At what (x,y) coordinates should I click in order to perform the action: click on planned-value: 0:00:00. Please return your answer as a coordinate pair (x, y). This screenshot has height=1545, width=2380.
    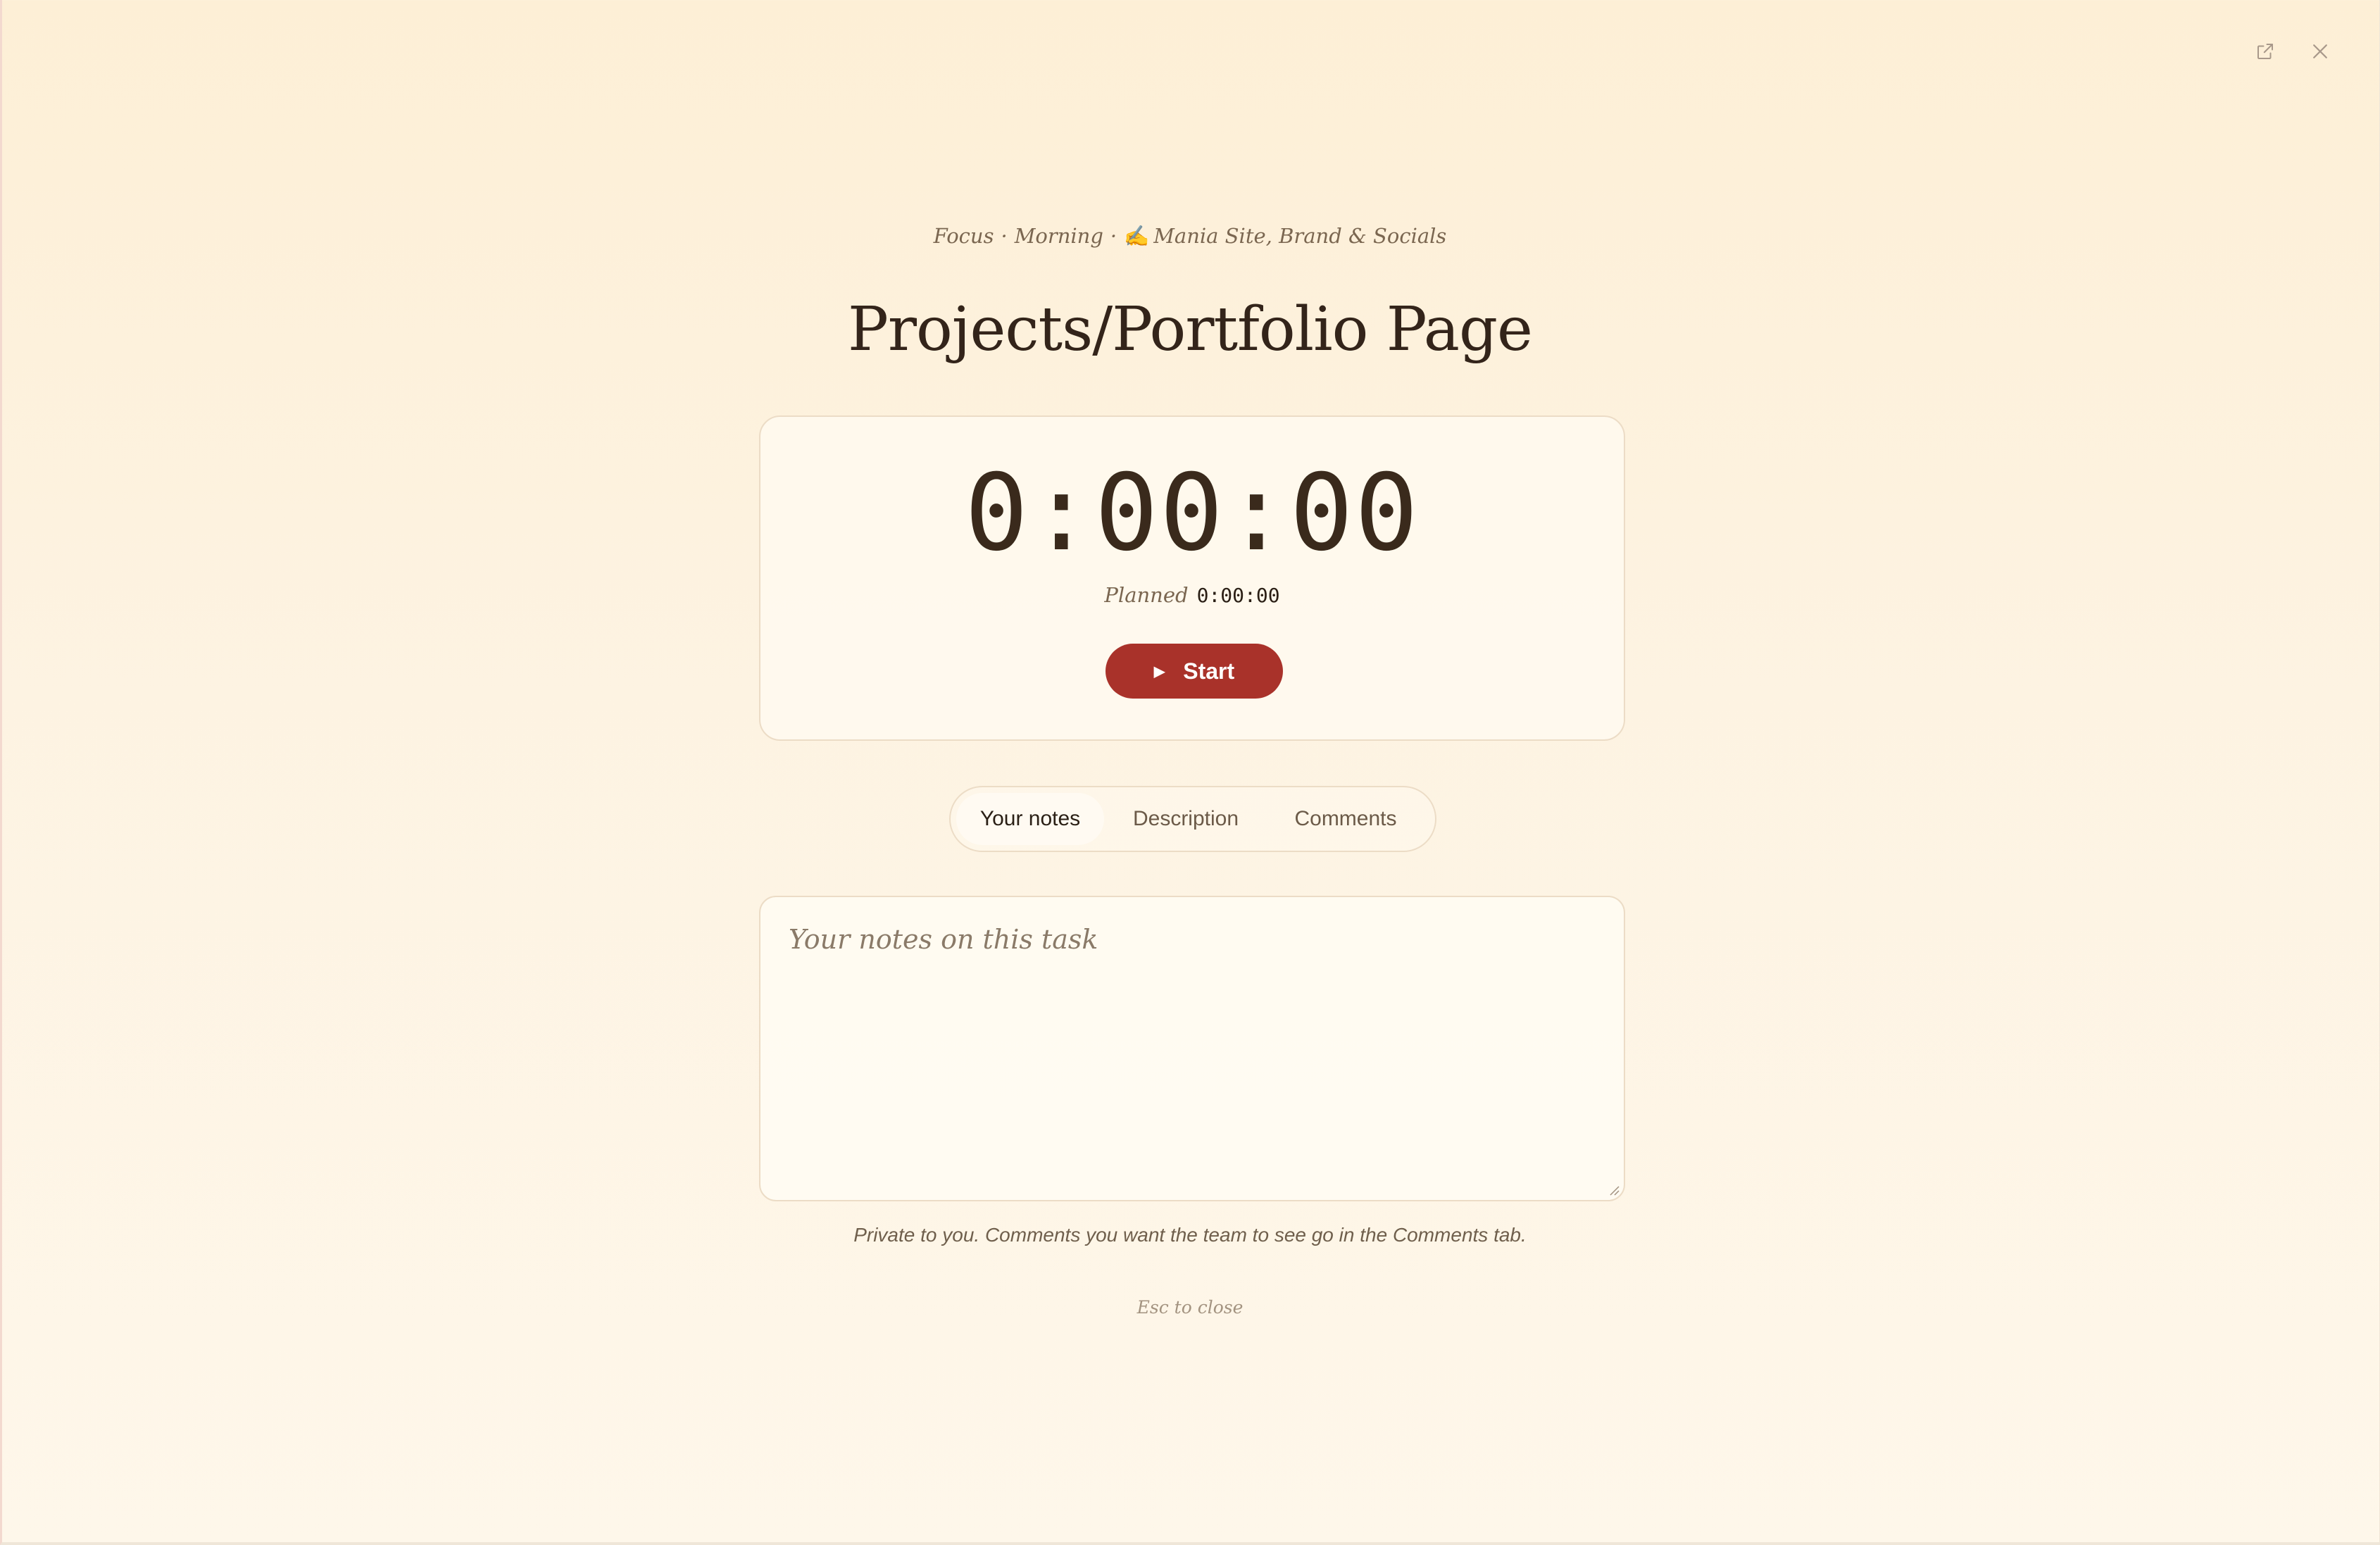
    Looking at the image, I should click on (1238, 595).